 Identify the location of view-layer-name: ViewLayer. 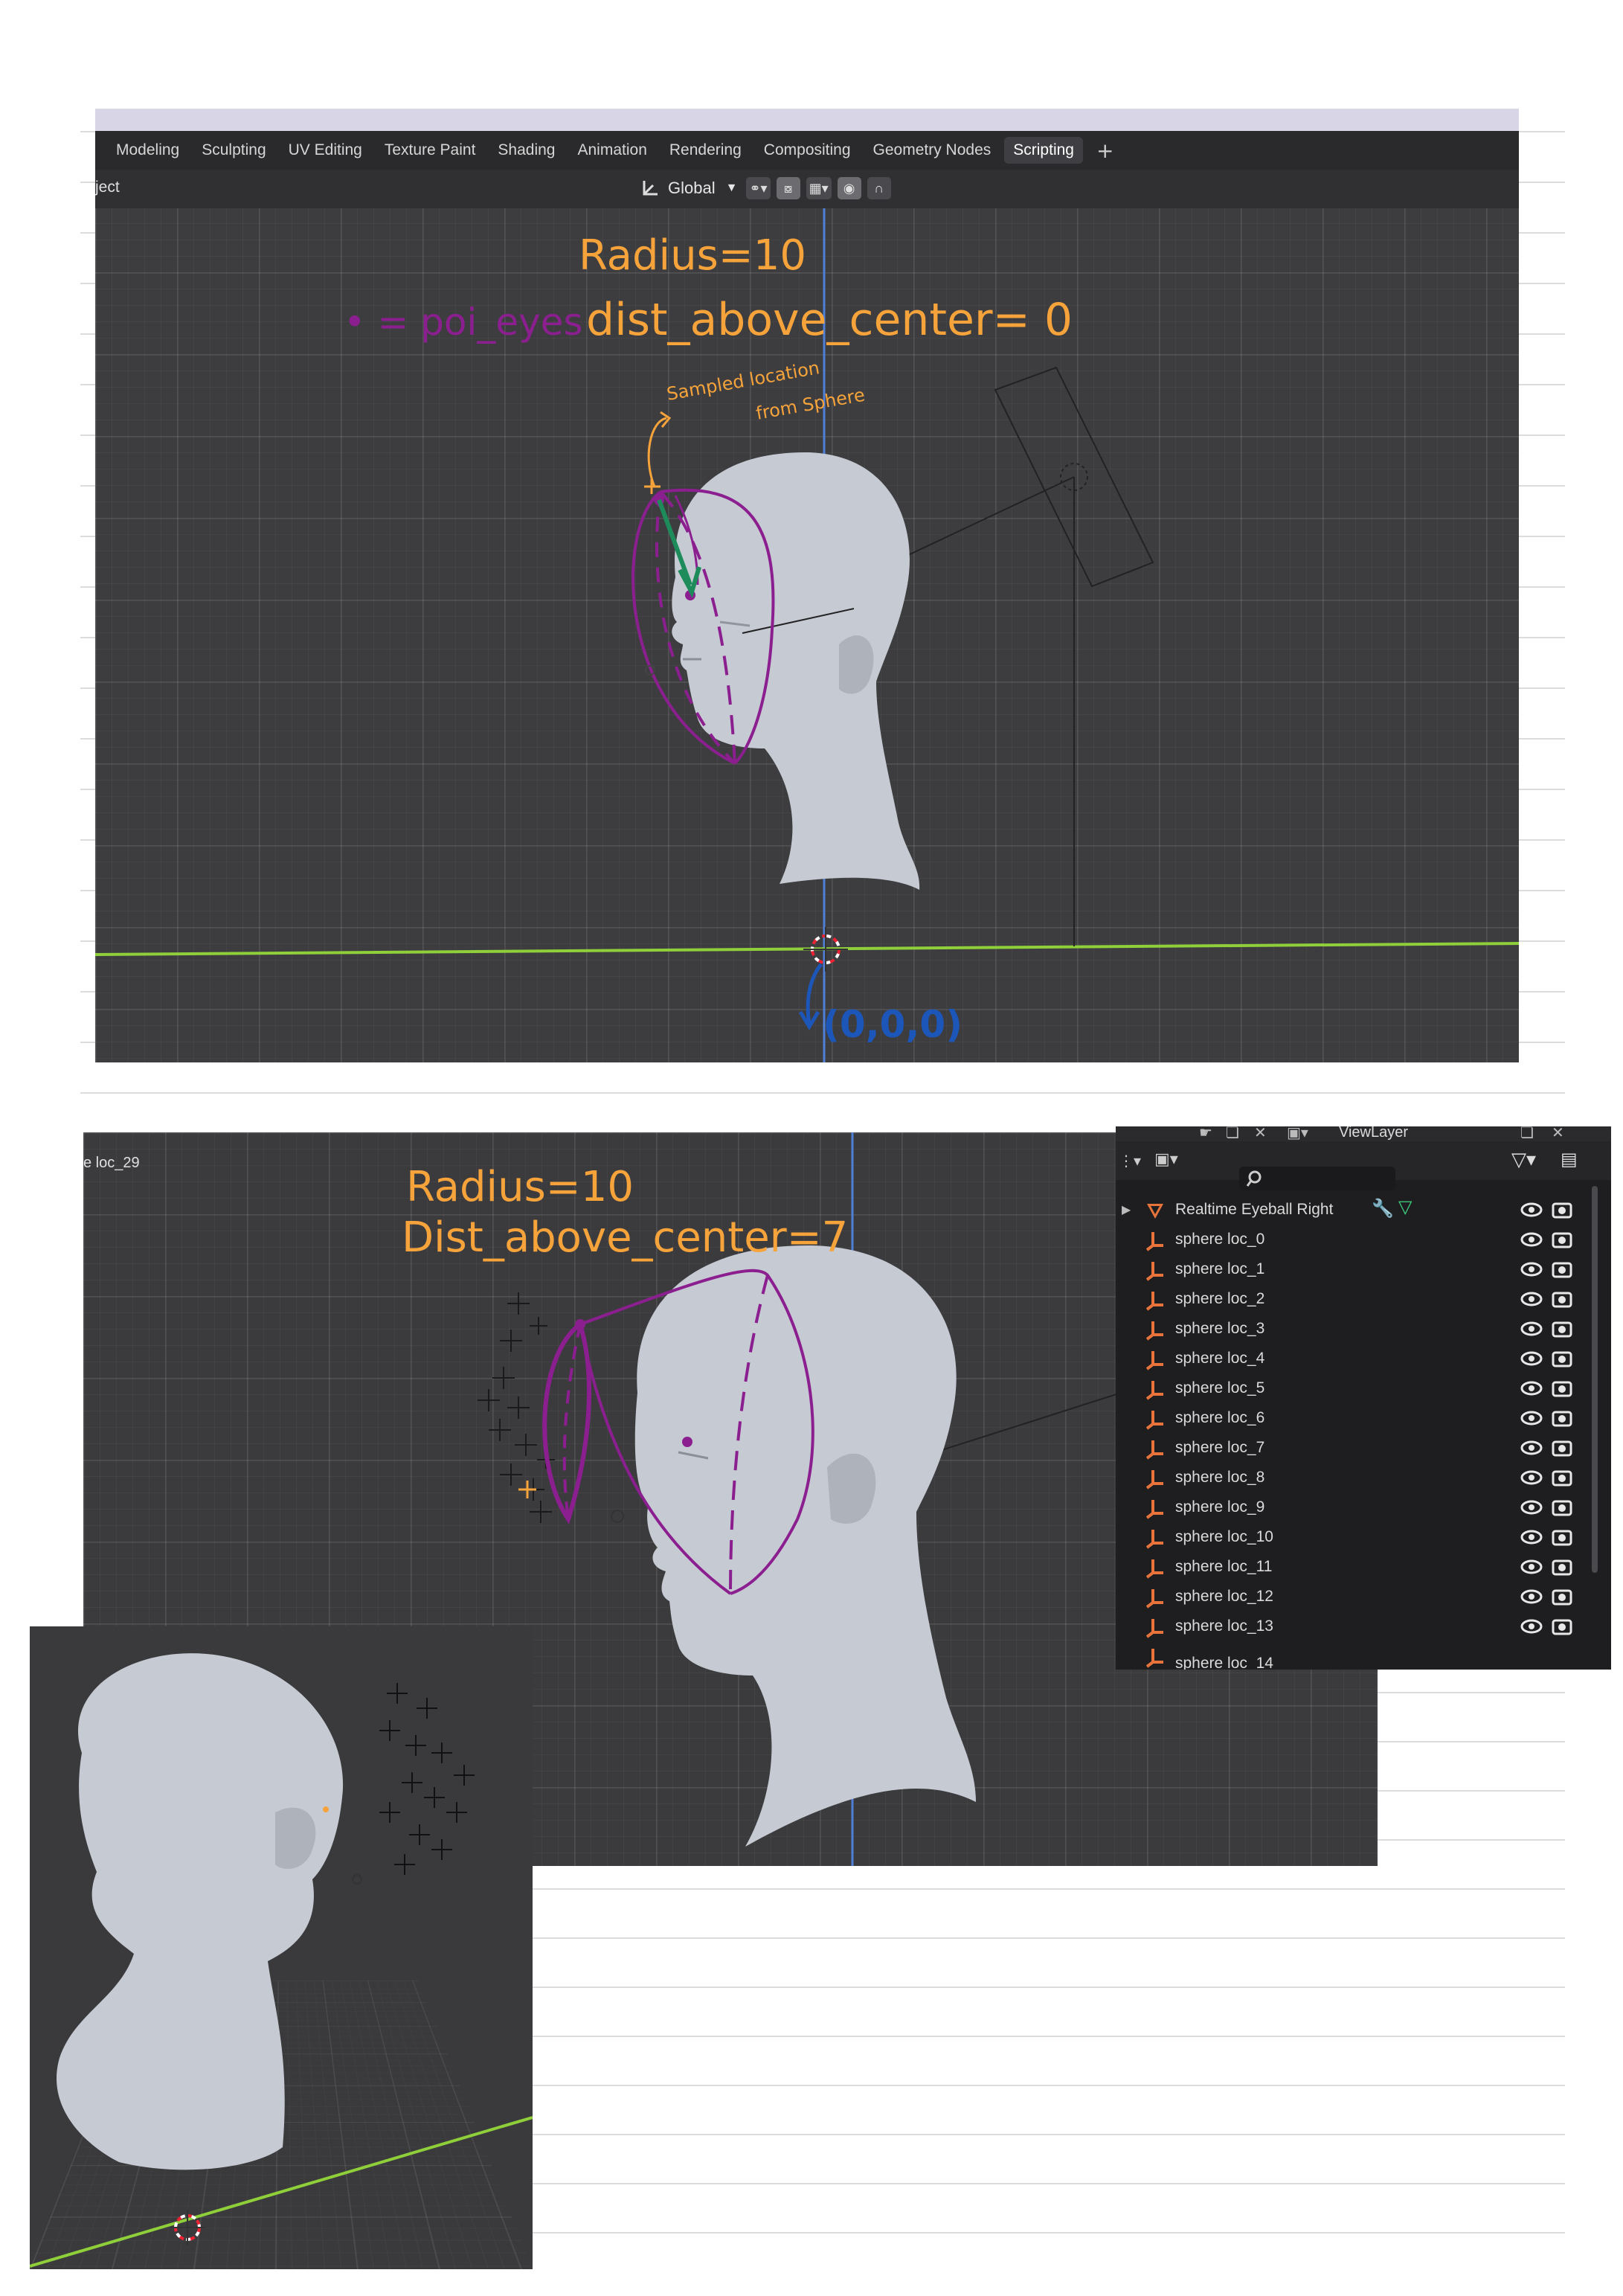
(1373, 1133).